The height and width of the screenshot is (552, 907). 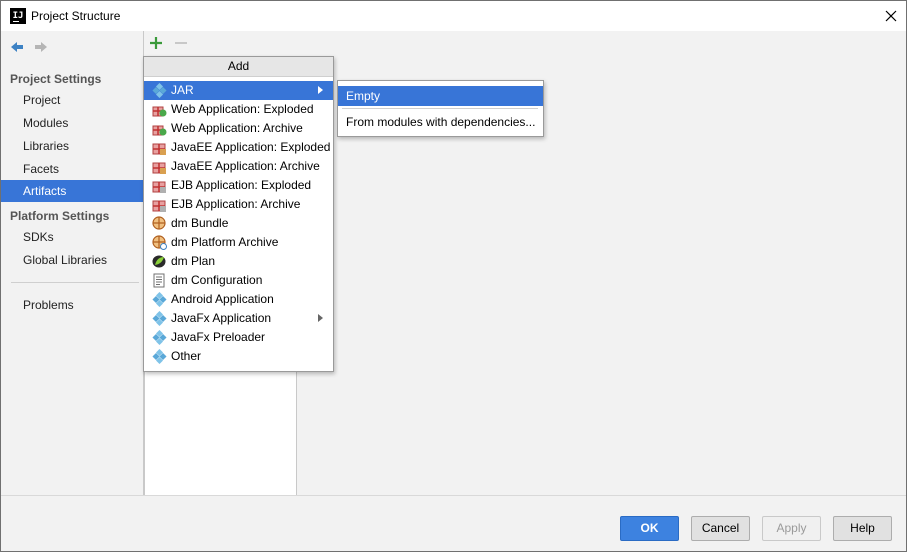 I want to click on artifacts-toolbar, so click(x=220, y=44).